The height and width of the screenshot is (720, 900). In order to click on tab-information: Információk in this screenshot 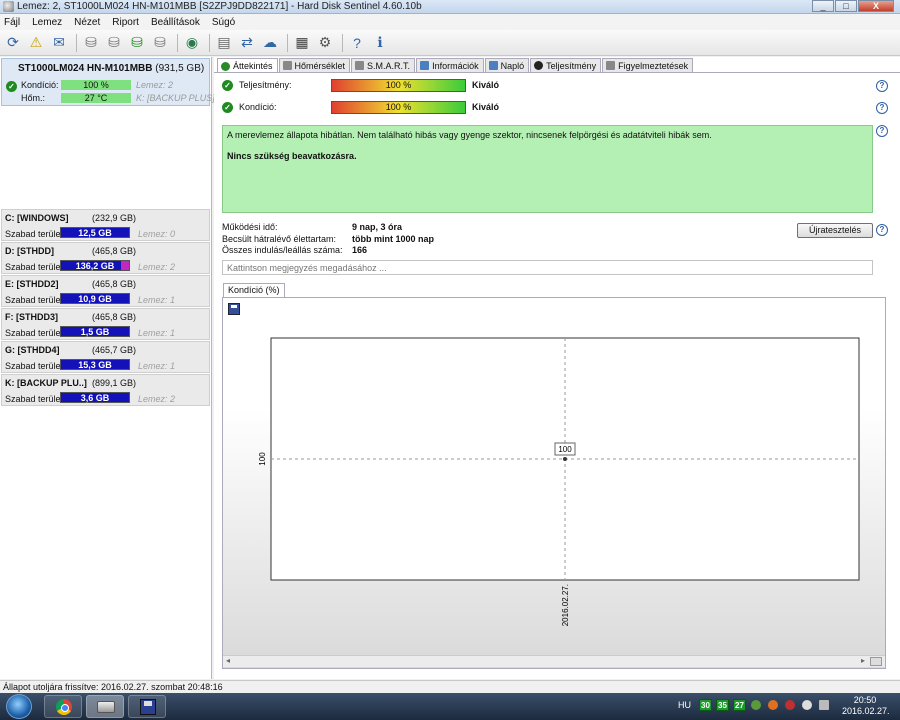, I will do `click(450, 65)`.